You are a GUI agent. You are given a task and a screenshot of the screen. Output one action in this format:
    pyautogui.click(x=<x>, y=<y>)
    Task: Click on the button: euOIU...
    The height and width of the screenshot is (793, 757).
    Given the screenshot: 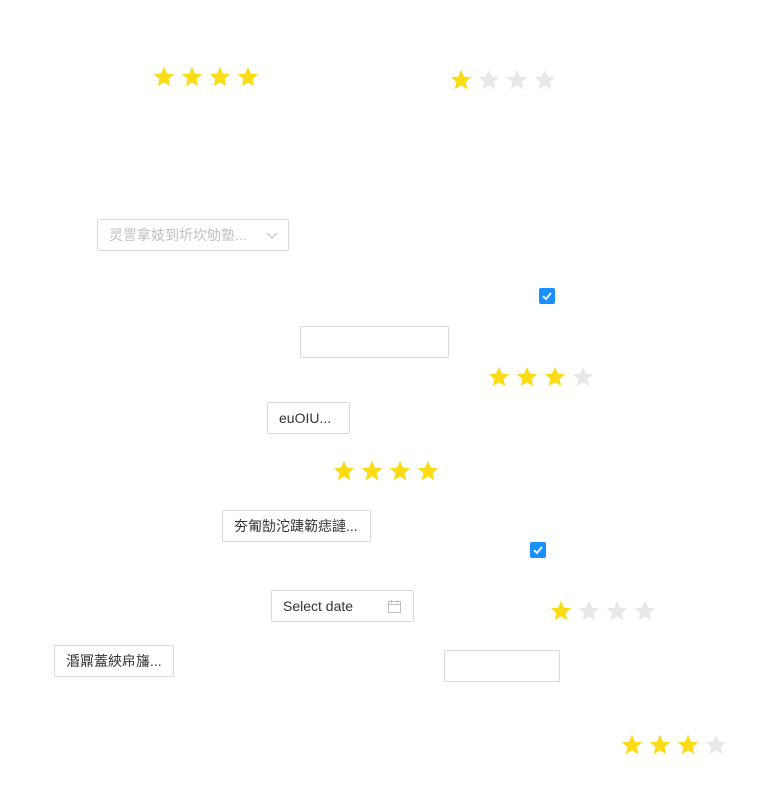 What is the action you would take?
    pyautogui.click(x=308, y=418)
    